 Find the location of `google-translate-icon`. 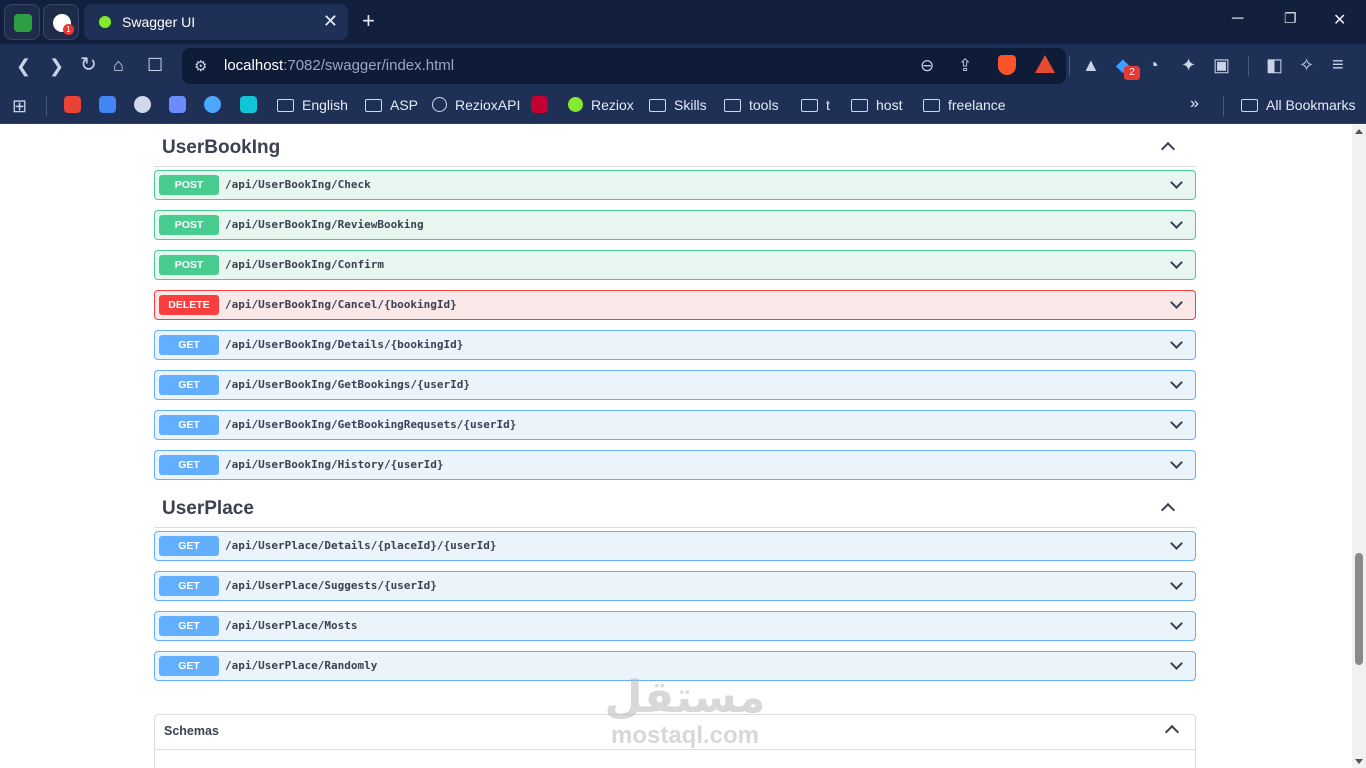

google-translate-icon is located at coordinates (107, 104).